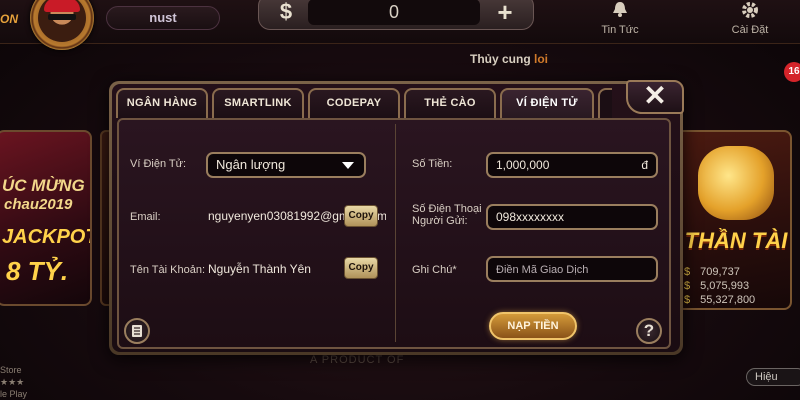  I want to click on banner-line-2: chau2019, so click(38, 204).